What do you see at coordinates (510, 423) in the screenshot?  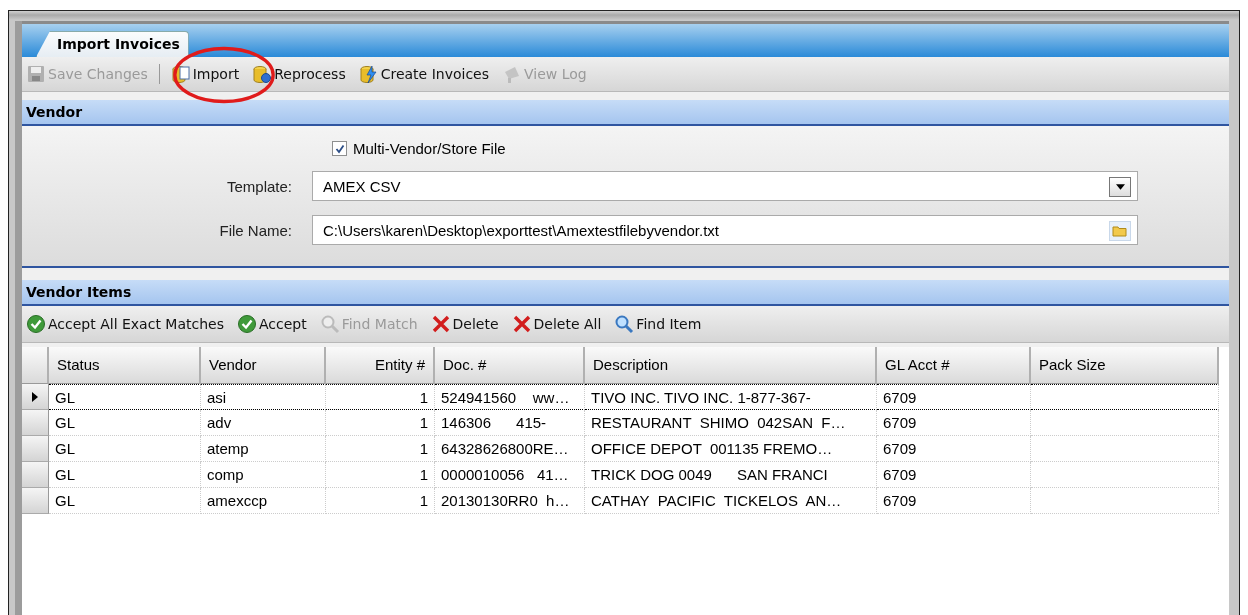 I see `table-cell: 146306 415-` at bounding box center [510, 423].